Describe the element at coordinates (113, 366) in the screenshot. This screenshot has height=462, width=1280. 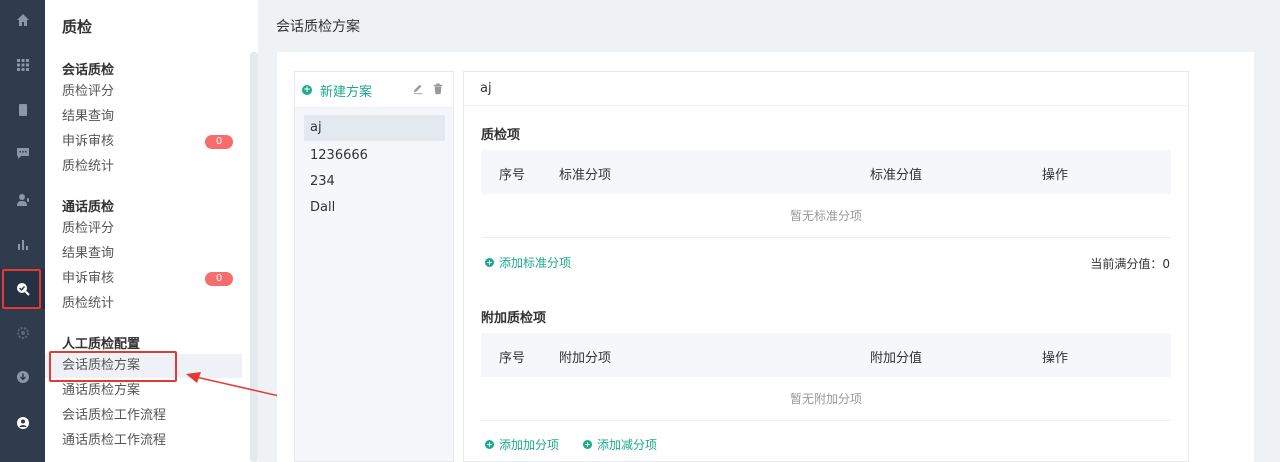
I see `selected-nav-highlight` at that location.